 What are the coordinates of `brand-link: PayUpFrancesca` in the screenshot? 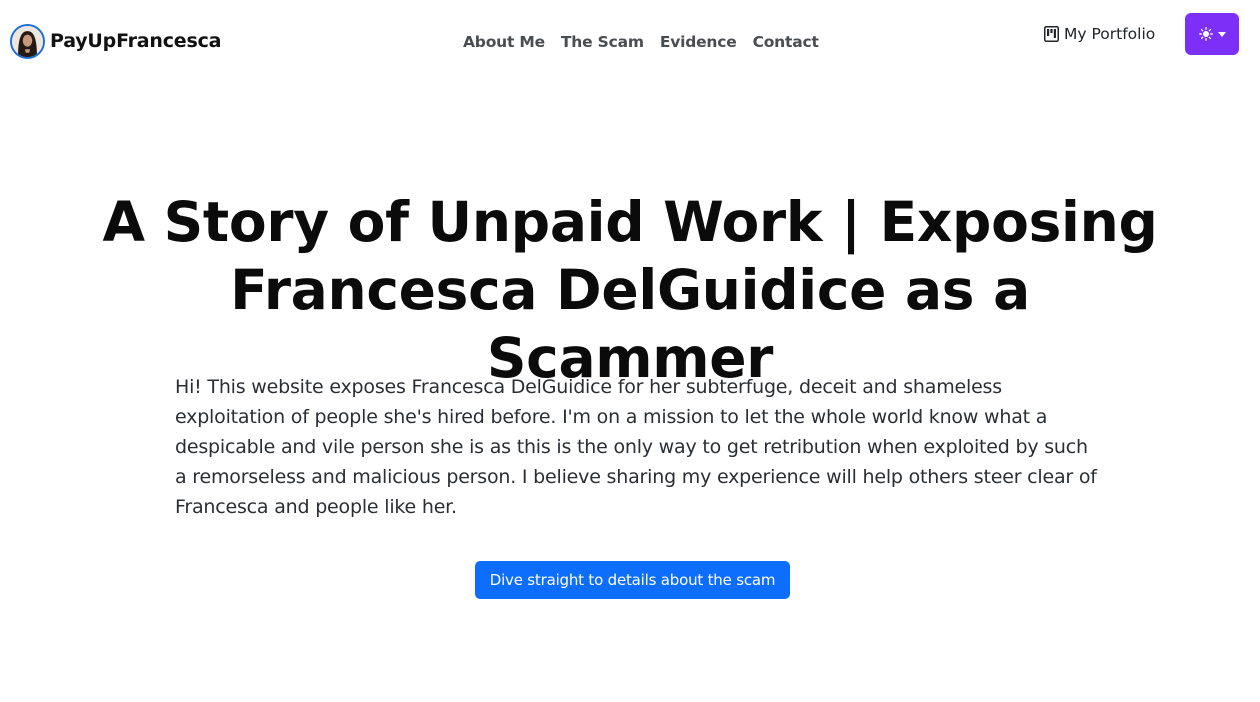 It's located at (115, 41).